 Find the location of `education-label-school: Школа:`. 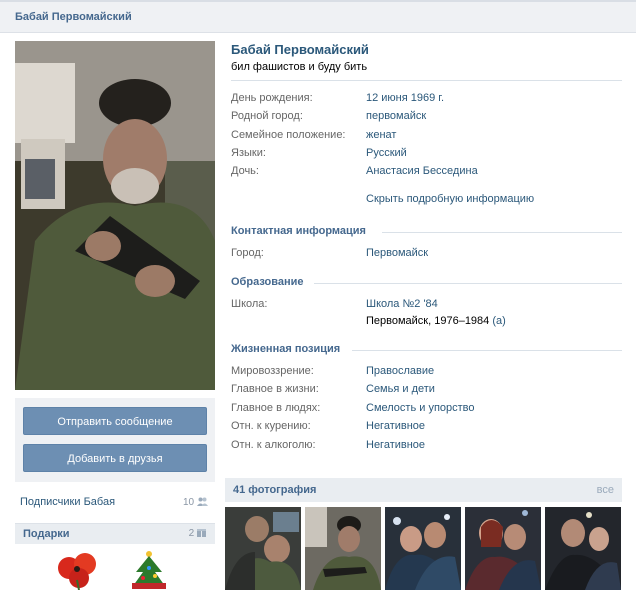

education-label-school: Школа: is located at coordinates (249, 304).